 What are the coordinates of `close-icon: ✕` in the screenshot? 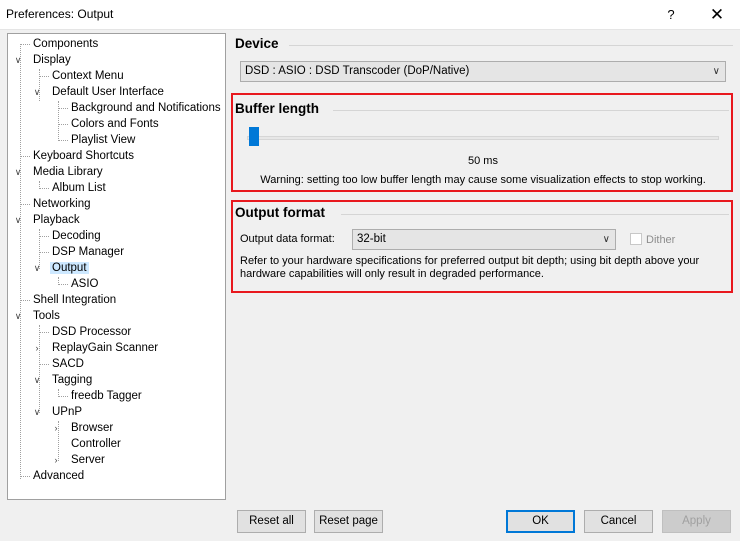 It's located at (717, 15).